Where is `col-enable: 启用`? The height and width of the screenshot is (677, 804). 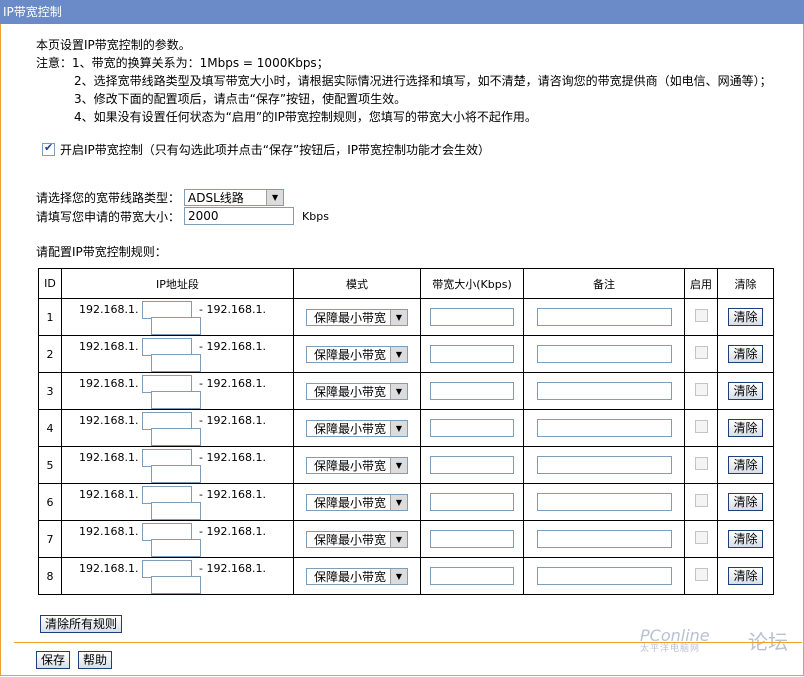
col-enable: 启用 is located at coordinates (701, 283).